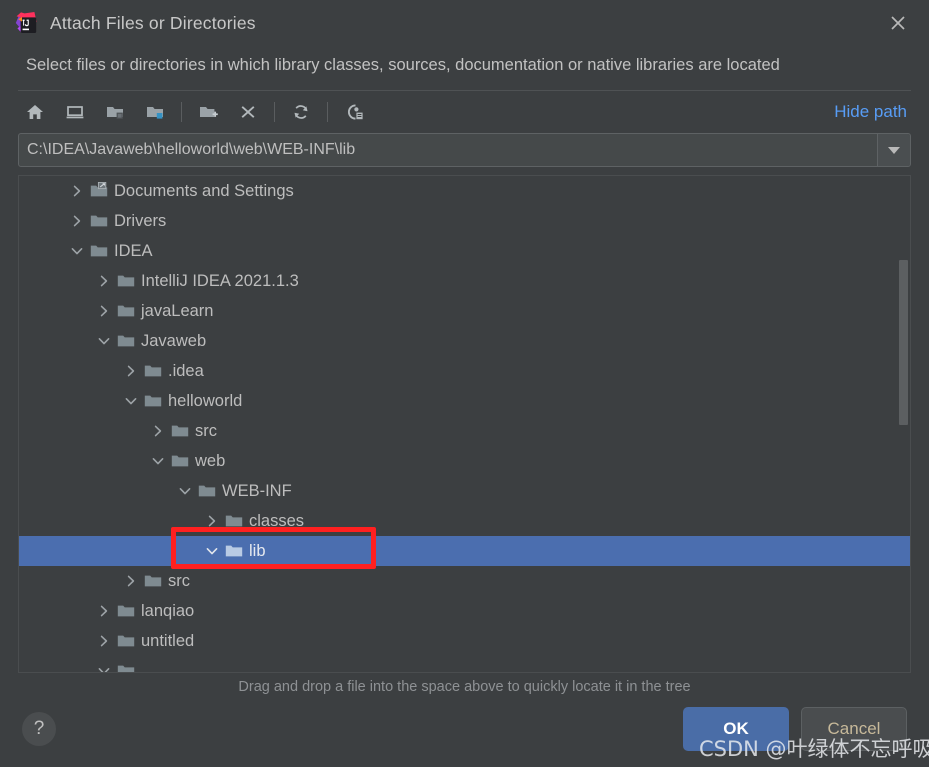 The image size is (929, 767). Describe the element at coordinates (39, 729) in the screenshot. I see `help-button: ?` at that location.